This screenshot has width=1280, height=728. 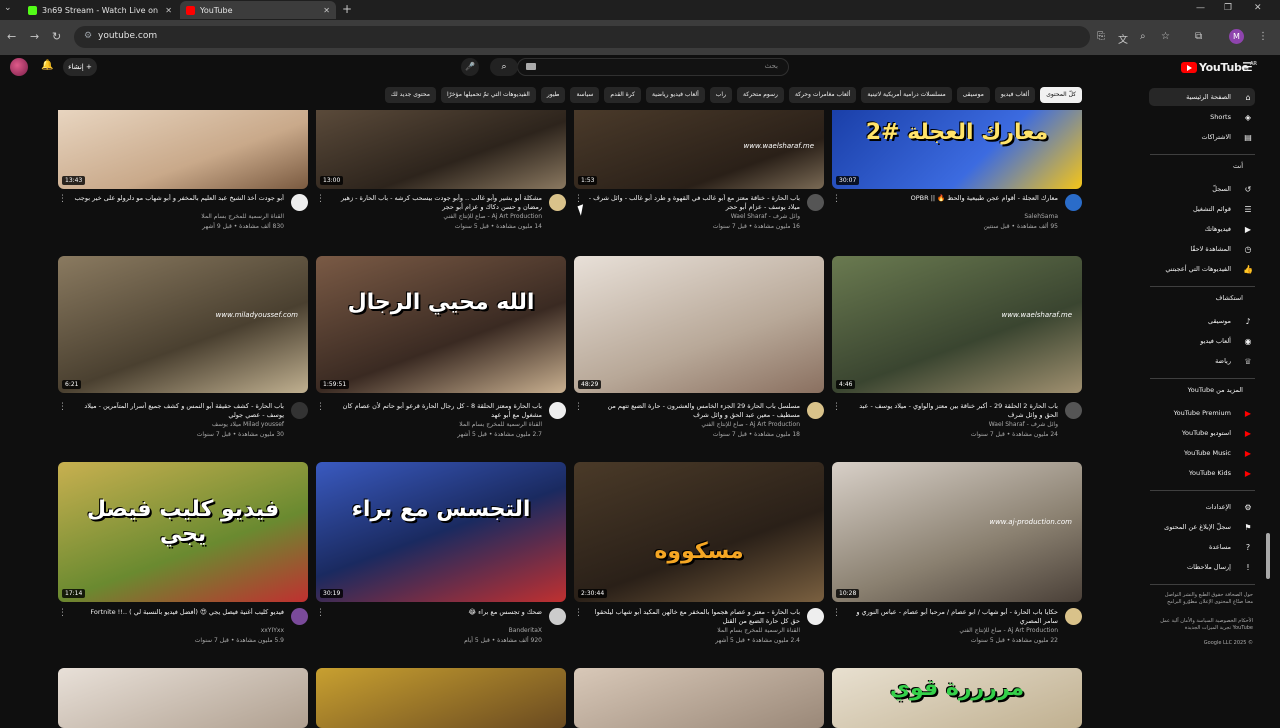 What do you see at coordinates (822, 95) in the screenshot?
I see `chip-4: ألعاب مغامرات وحركة` at bounding box center [822, 95].